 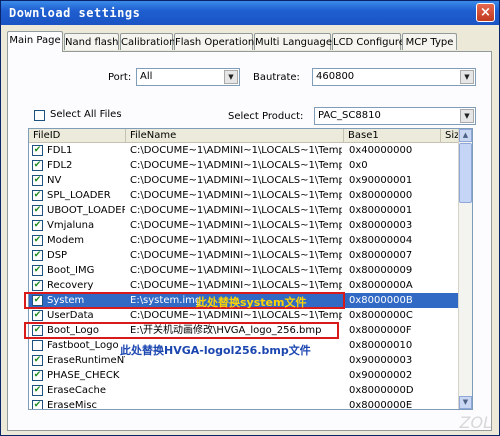 I want to click on column-header-base1: Base1, so click(x=392, y=136).